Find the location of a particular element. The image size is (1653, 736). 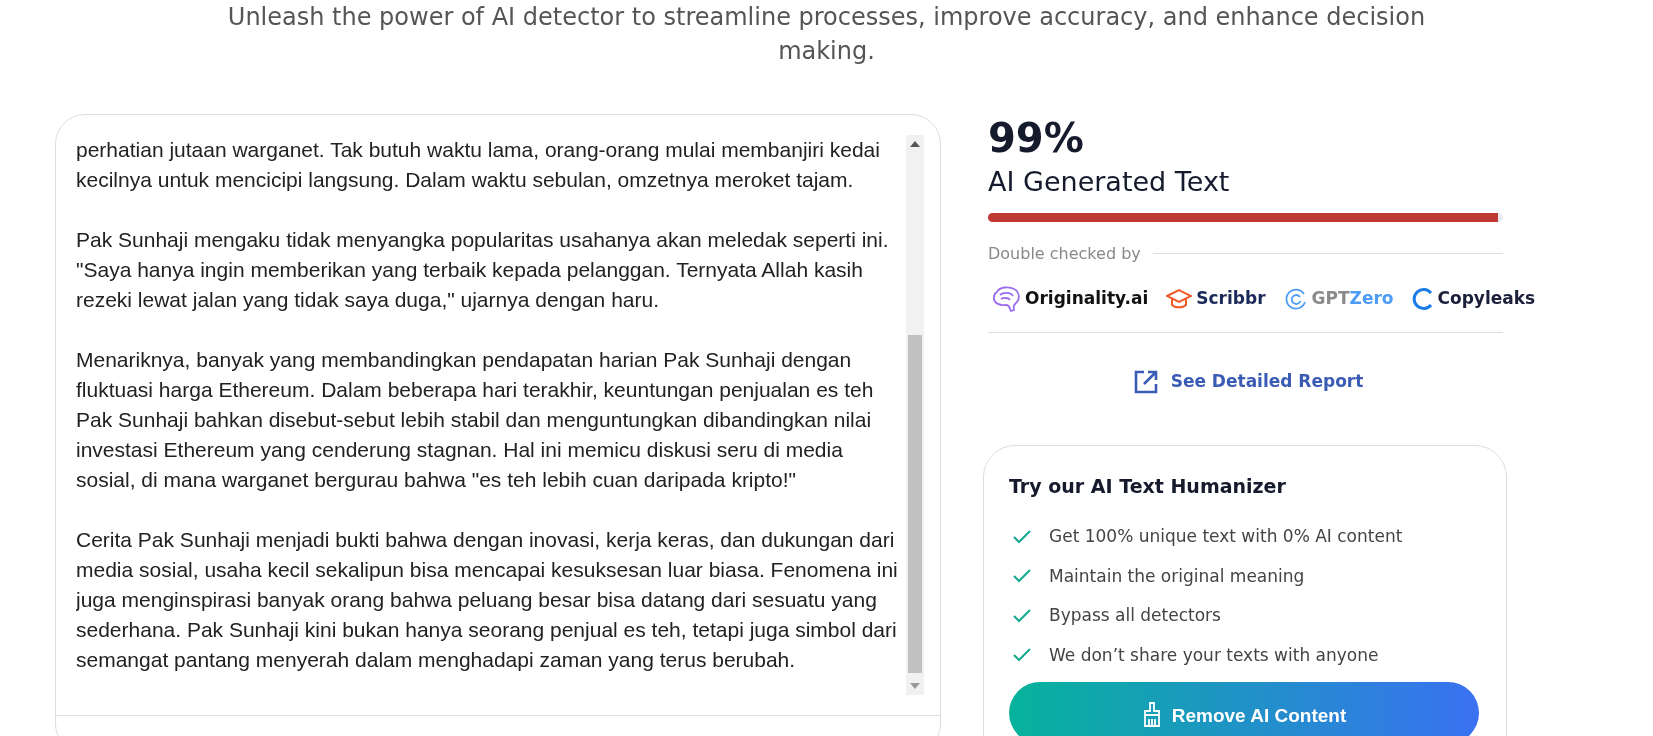

detailed-report-link: See Detailed Report is located at coordinates (1248, 381).